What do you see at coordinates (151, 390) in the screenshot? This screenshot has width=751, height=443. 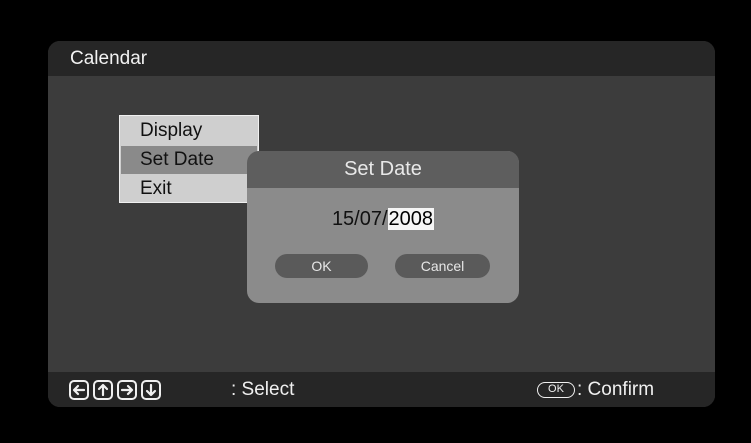 I see `arrow-down-icon` at bounding box center [151, 390].